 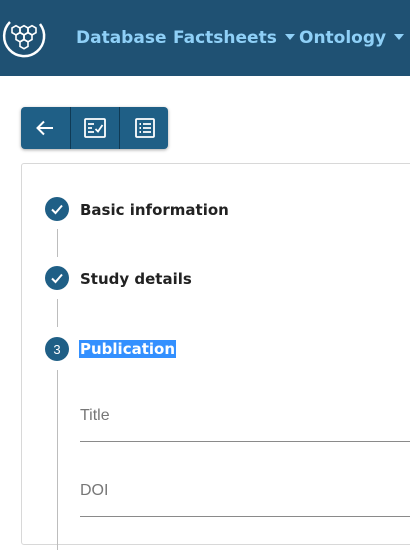 I want to click on title-field: Title, so click(x=245, y=423).